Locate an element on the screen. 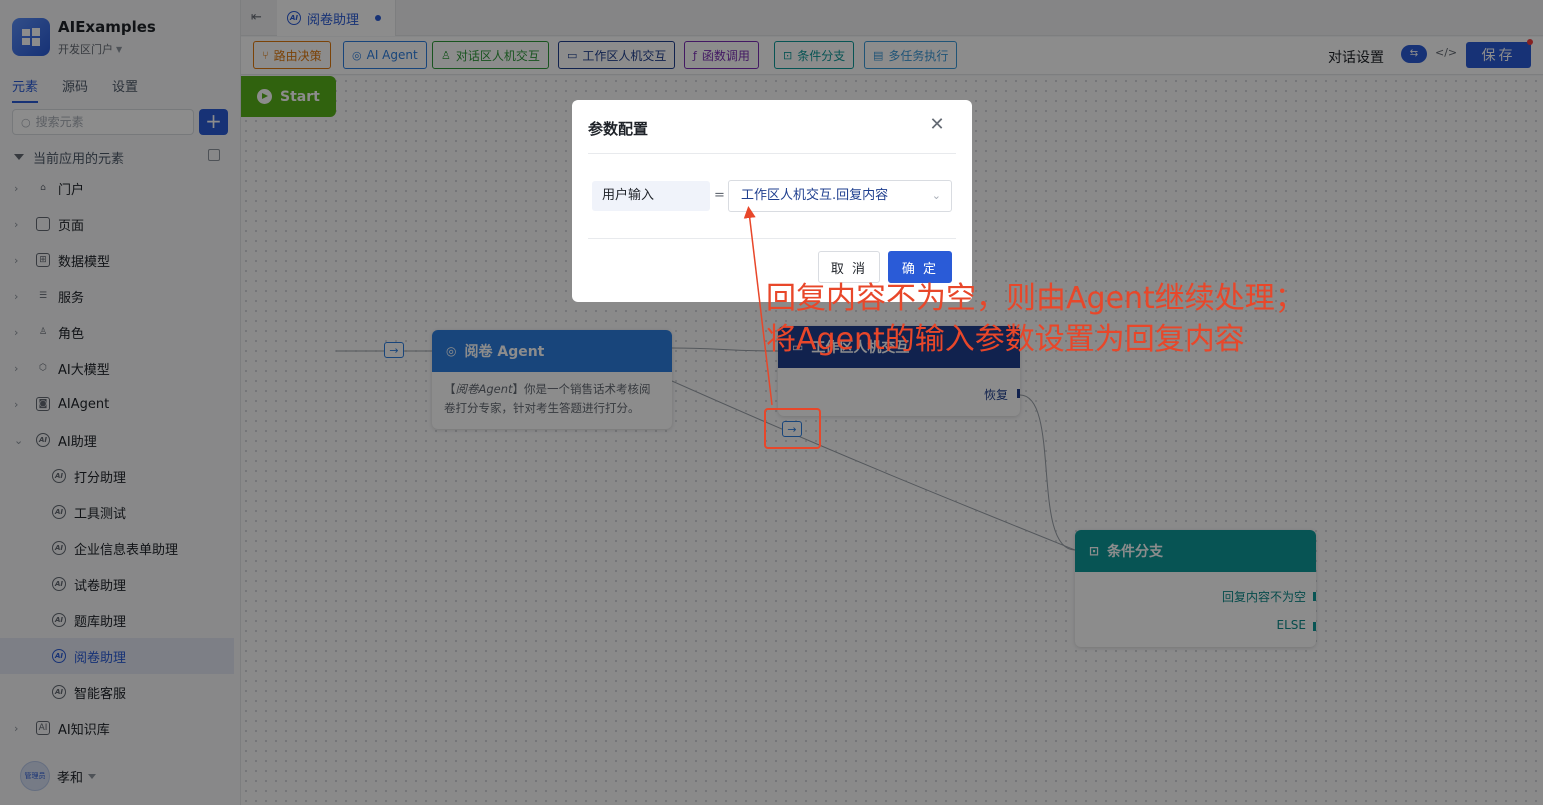  annotation-line-2: 将Agent的输入参数设置为回复内容 is located at coordinates (1005, 339).